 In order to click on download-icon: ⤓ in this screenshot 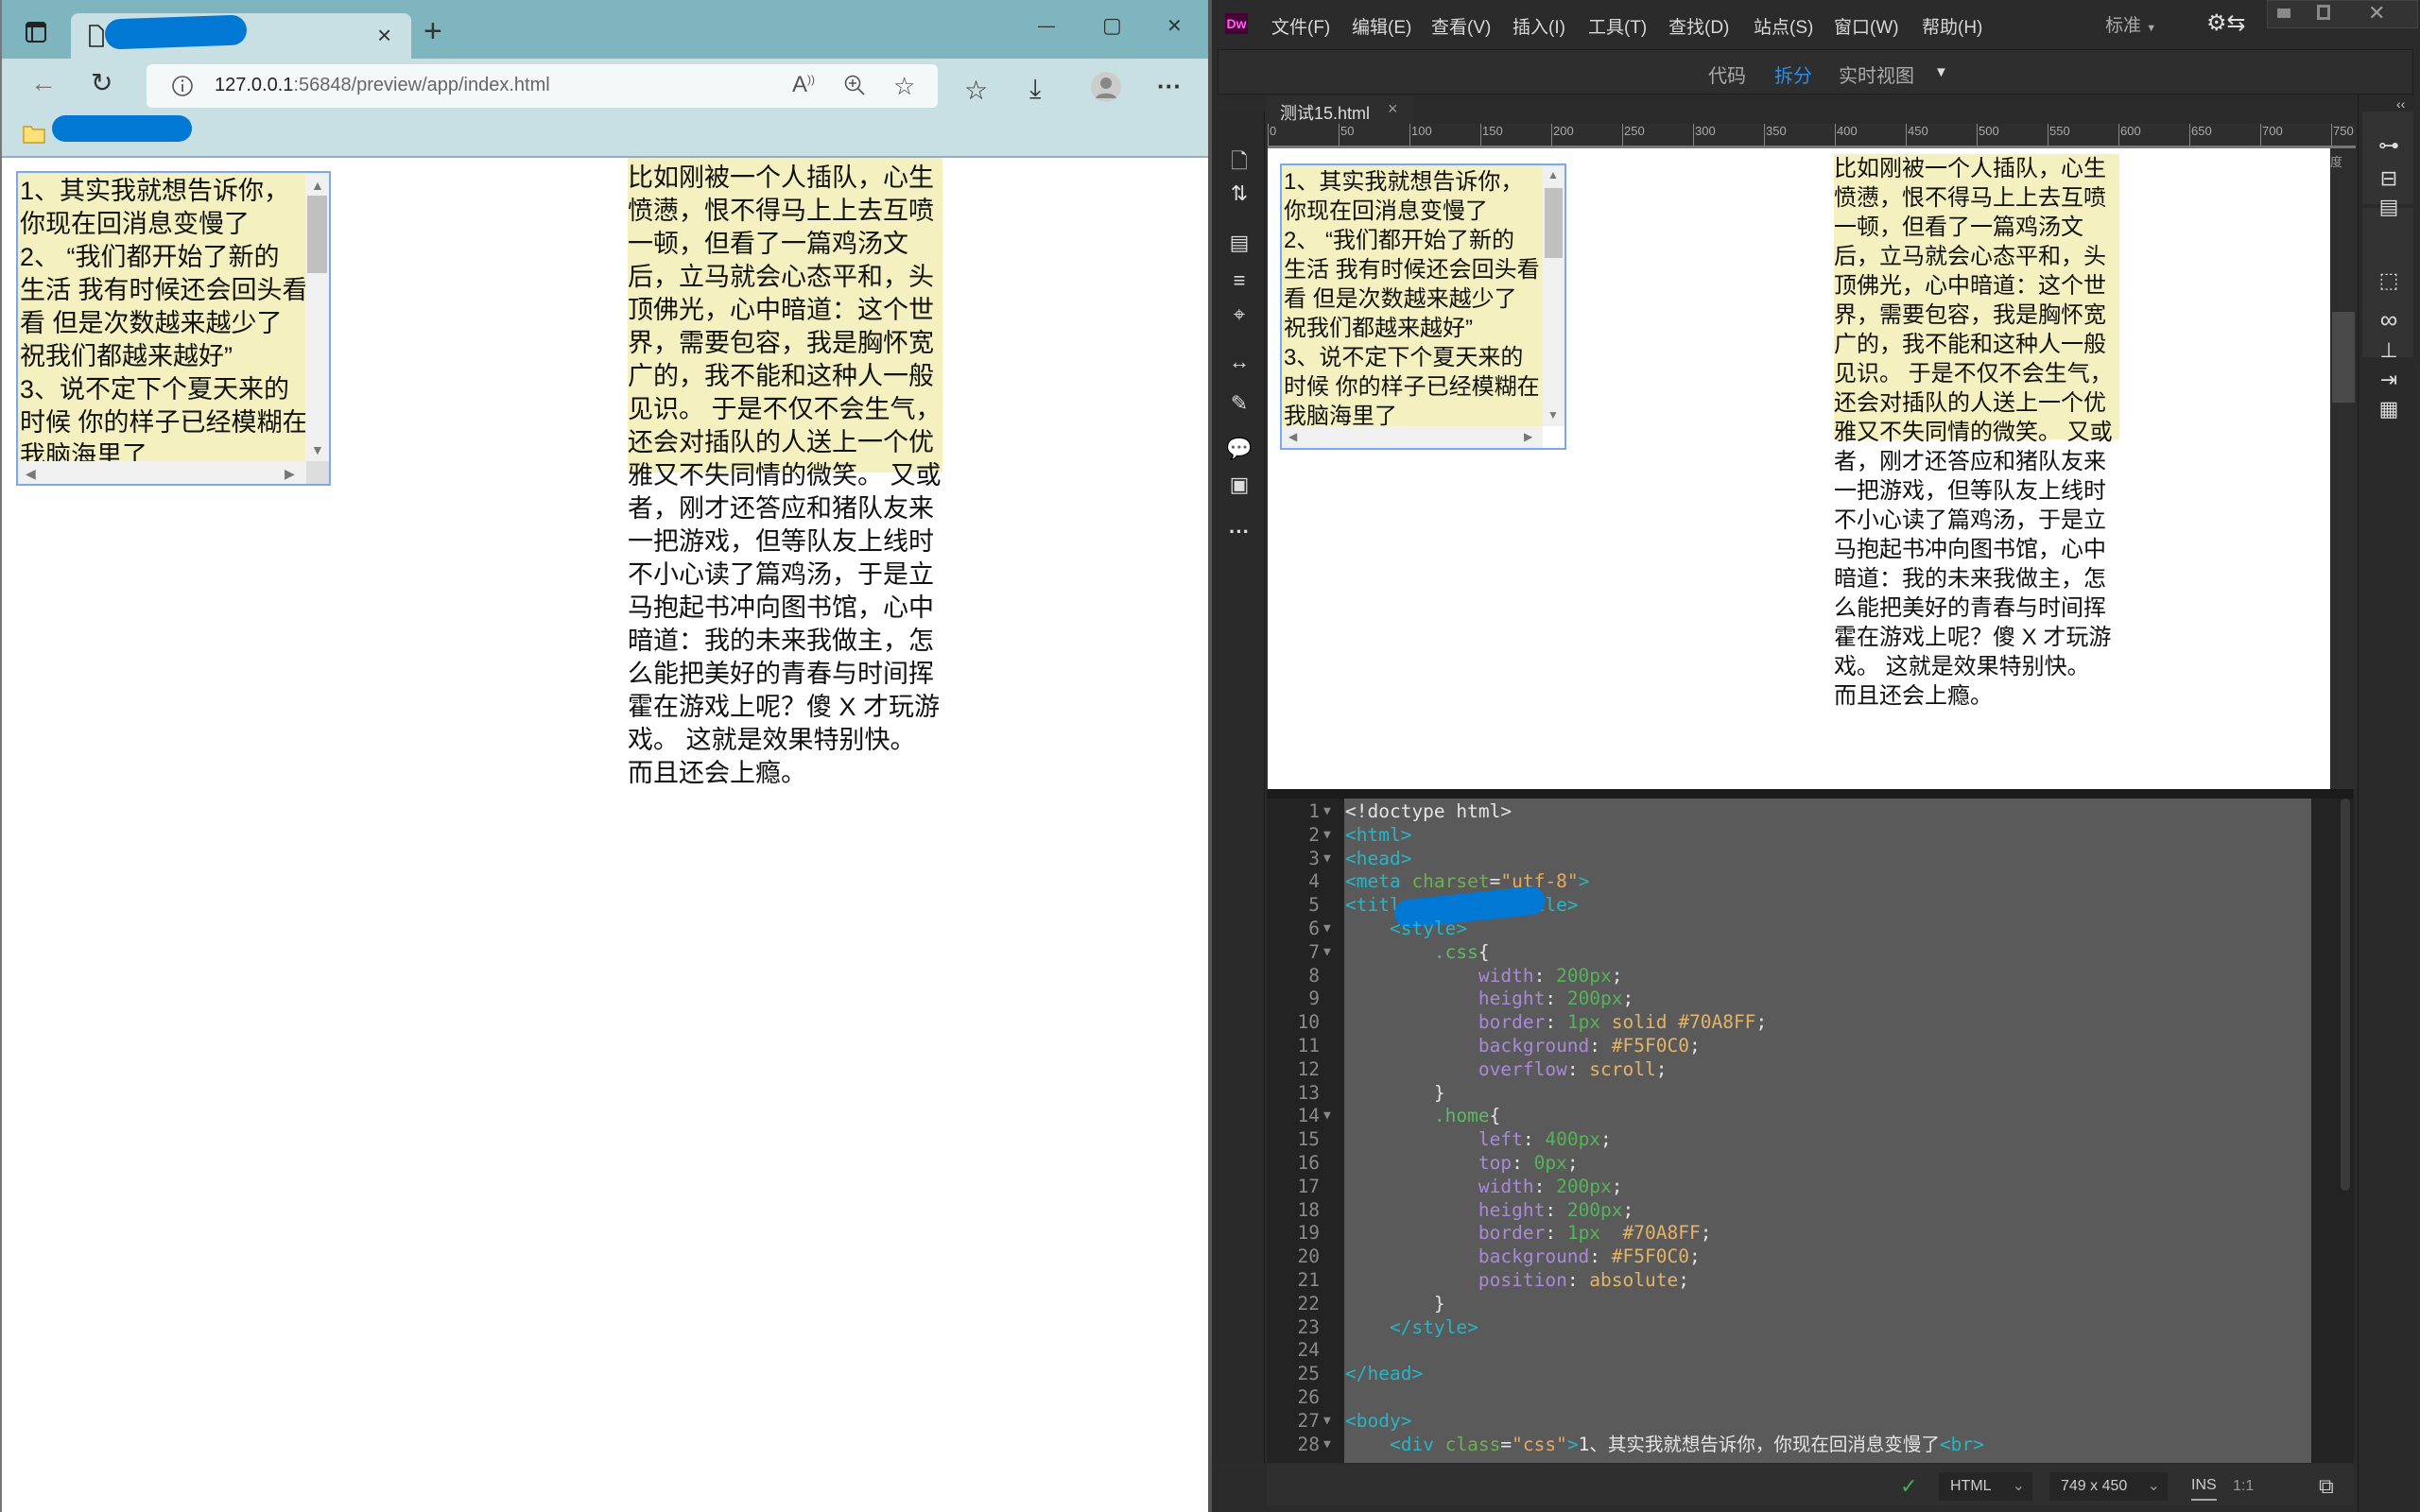, I will do `click(1035, 89)`.